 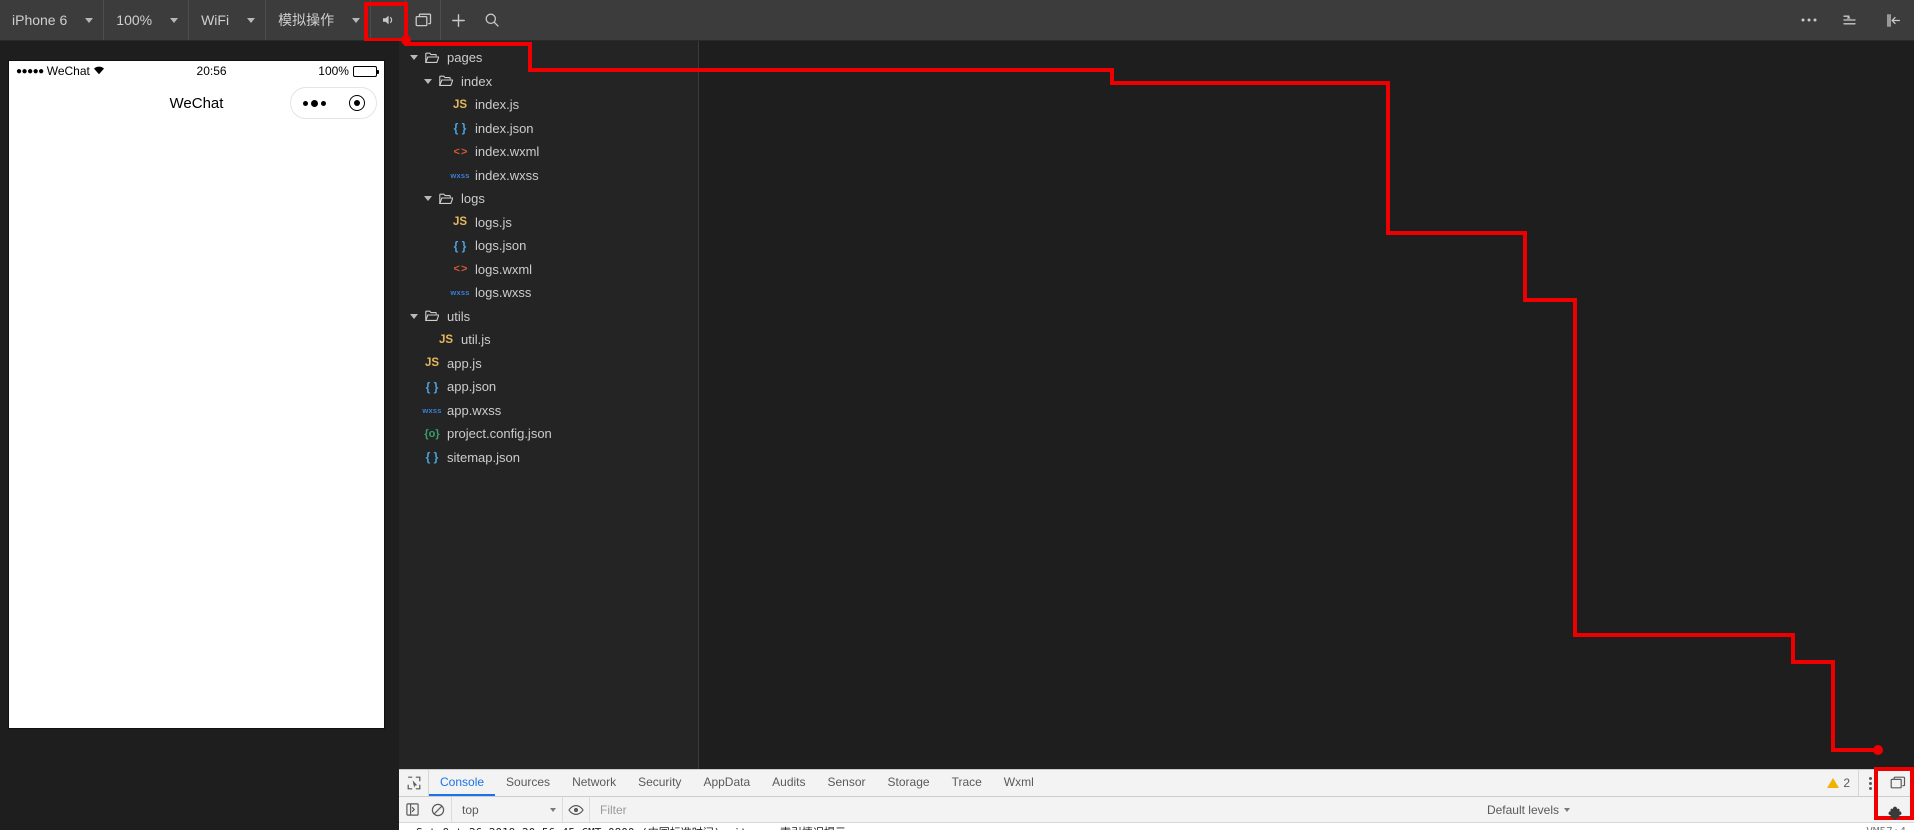 What do you see at coordinates (548, 458) in the screenshot?
I see `tree-file-sitemap.json: { } sitemap.json` at bounding box center [548, 458].